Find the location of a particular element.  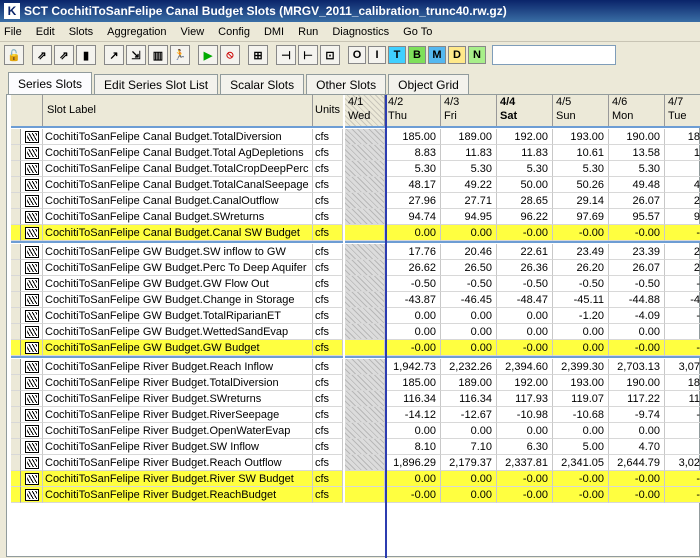

value-cell: -14.12 is located at coordinates (413, 415).